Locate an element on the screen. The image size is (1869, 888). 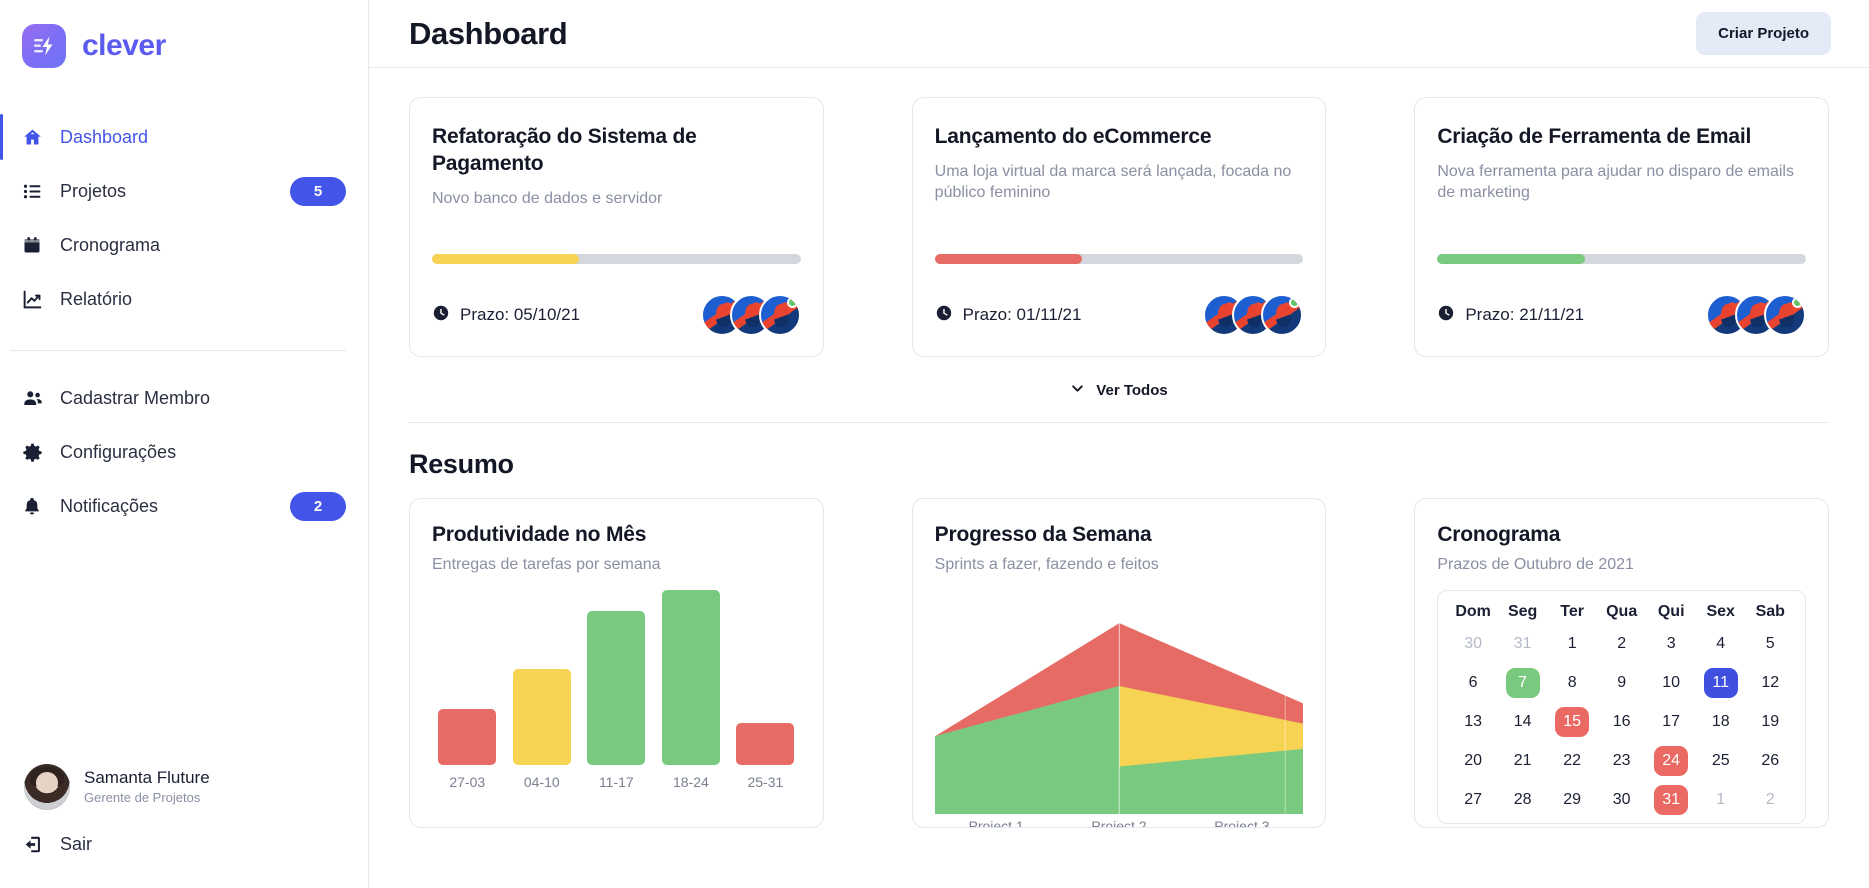
calendar-cell: 24 is located at coordinates (1671, 761).